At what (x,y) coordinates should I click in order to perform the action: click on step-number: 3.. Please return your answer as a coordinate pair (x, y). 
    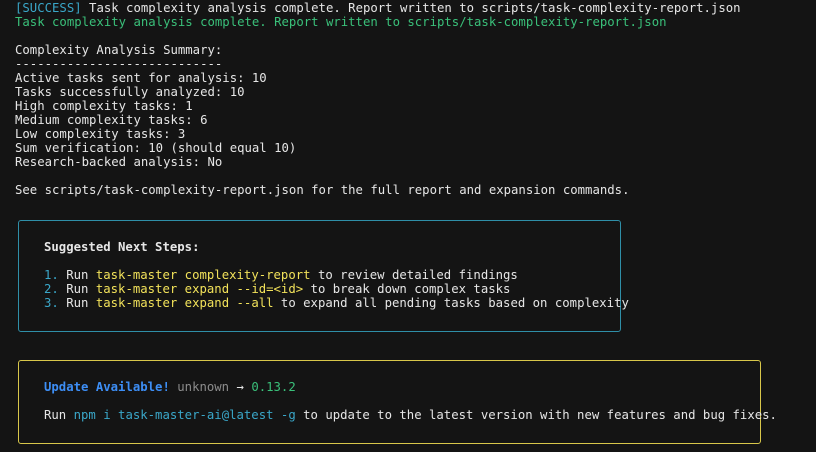
    Looking at the image, I should click on (51, 303).